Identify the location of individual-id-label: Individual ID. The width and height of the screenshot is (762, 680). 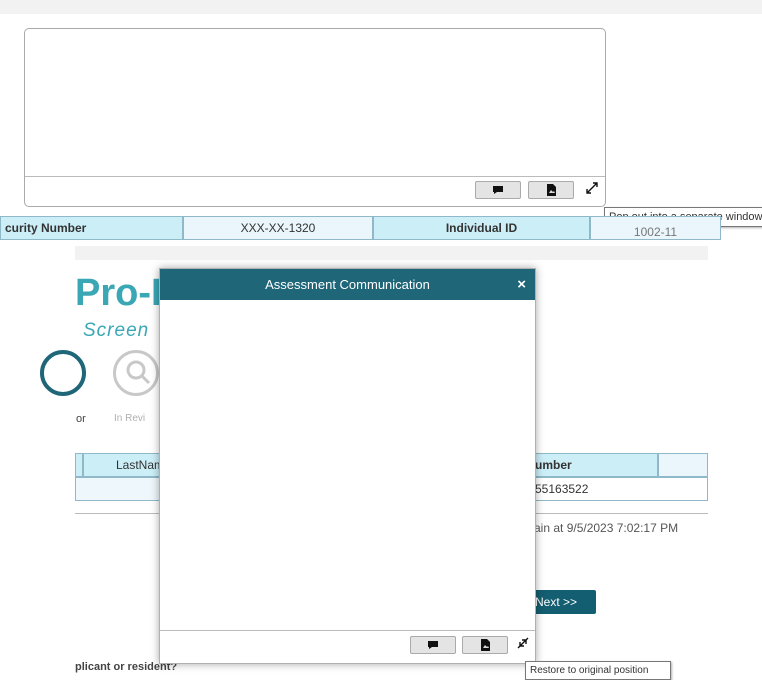
(481, 228).